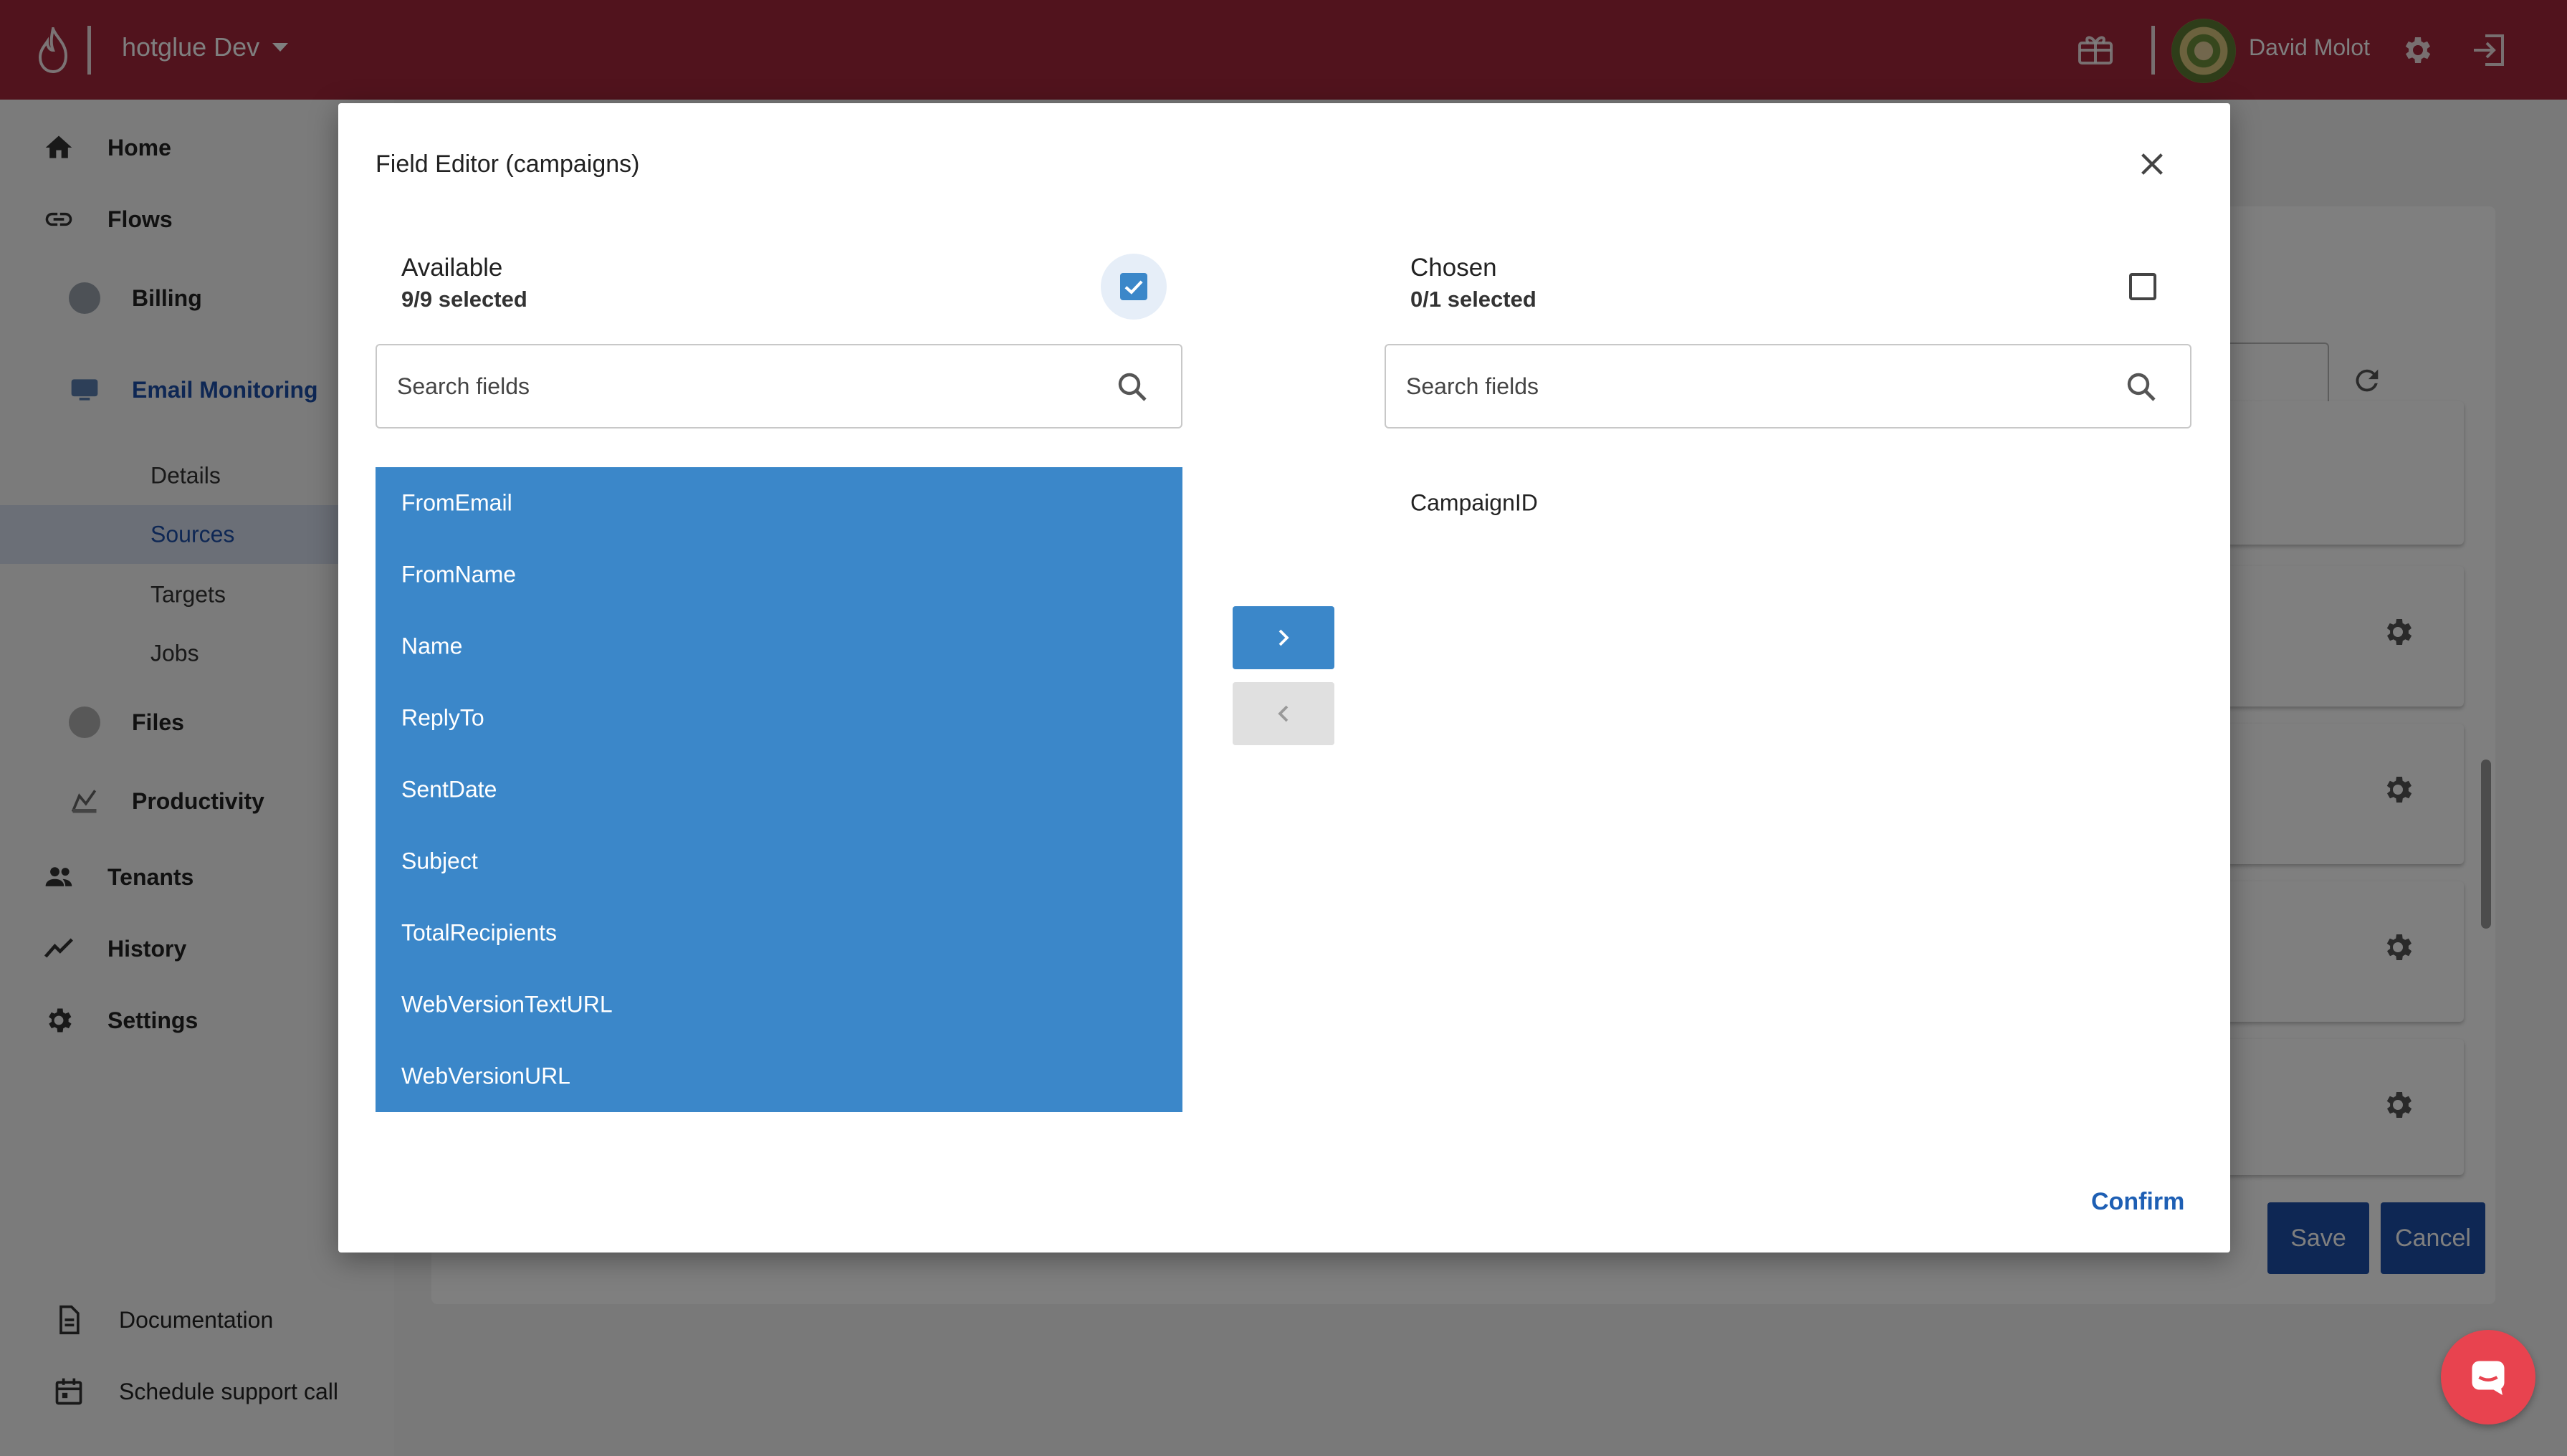 Image resolution: width=2567 pixels, height=1456 pixels. Describe the element at coordinates (719, 386) in the screenshot. I see `available-search-input` at that location.